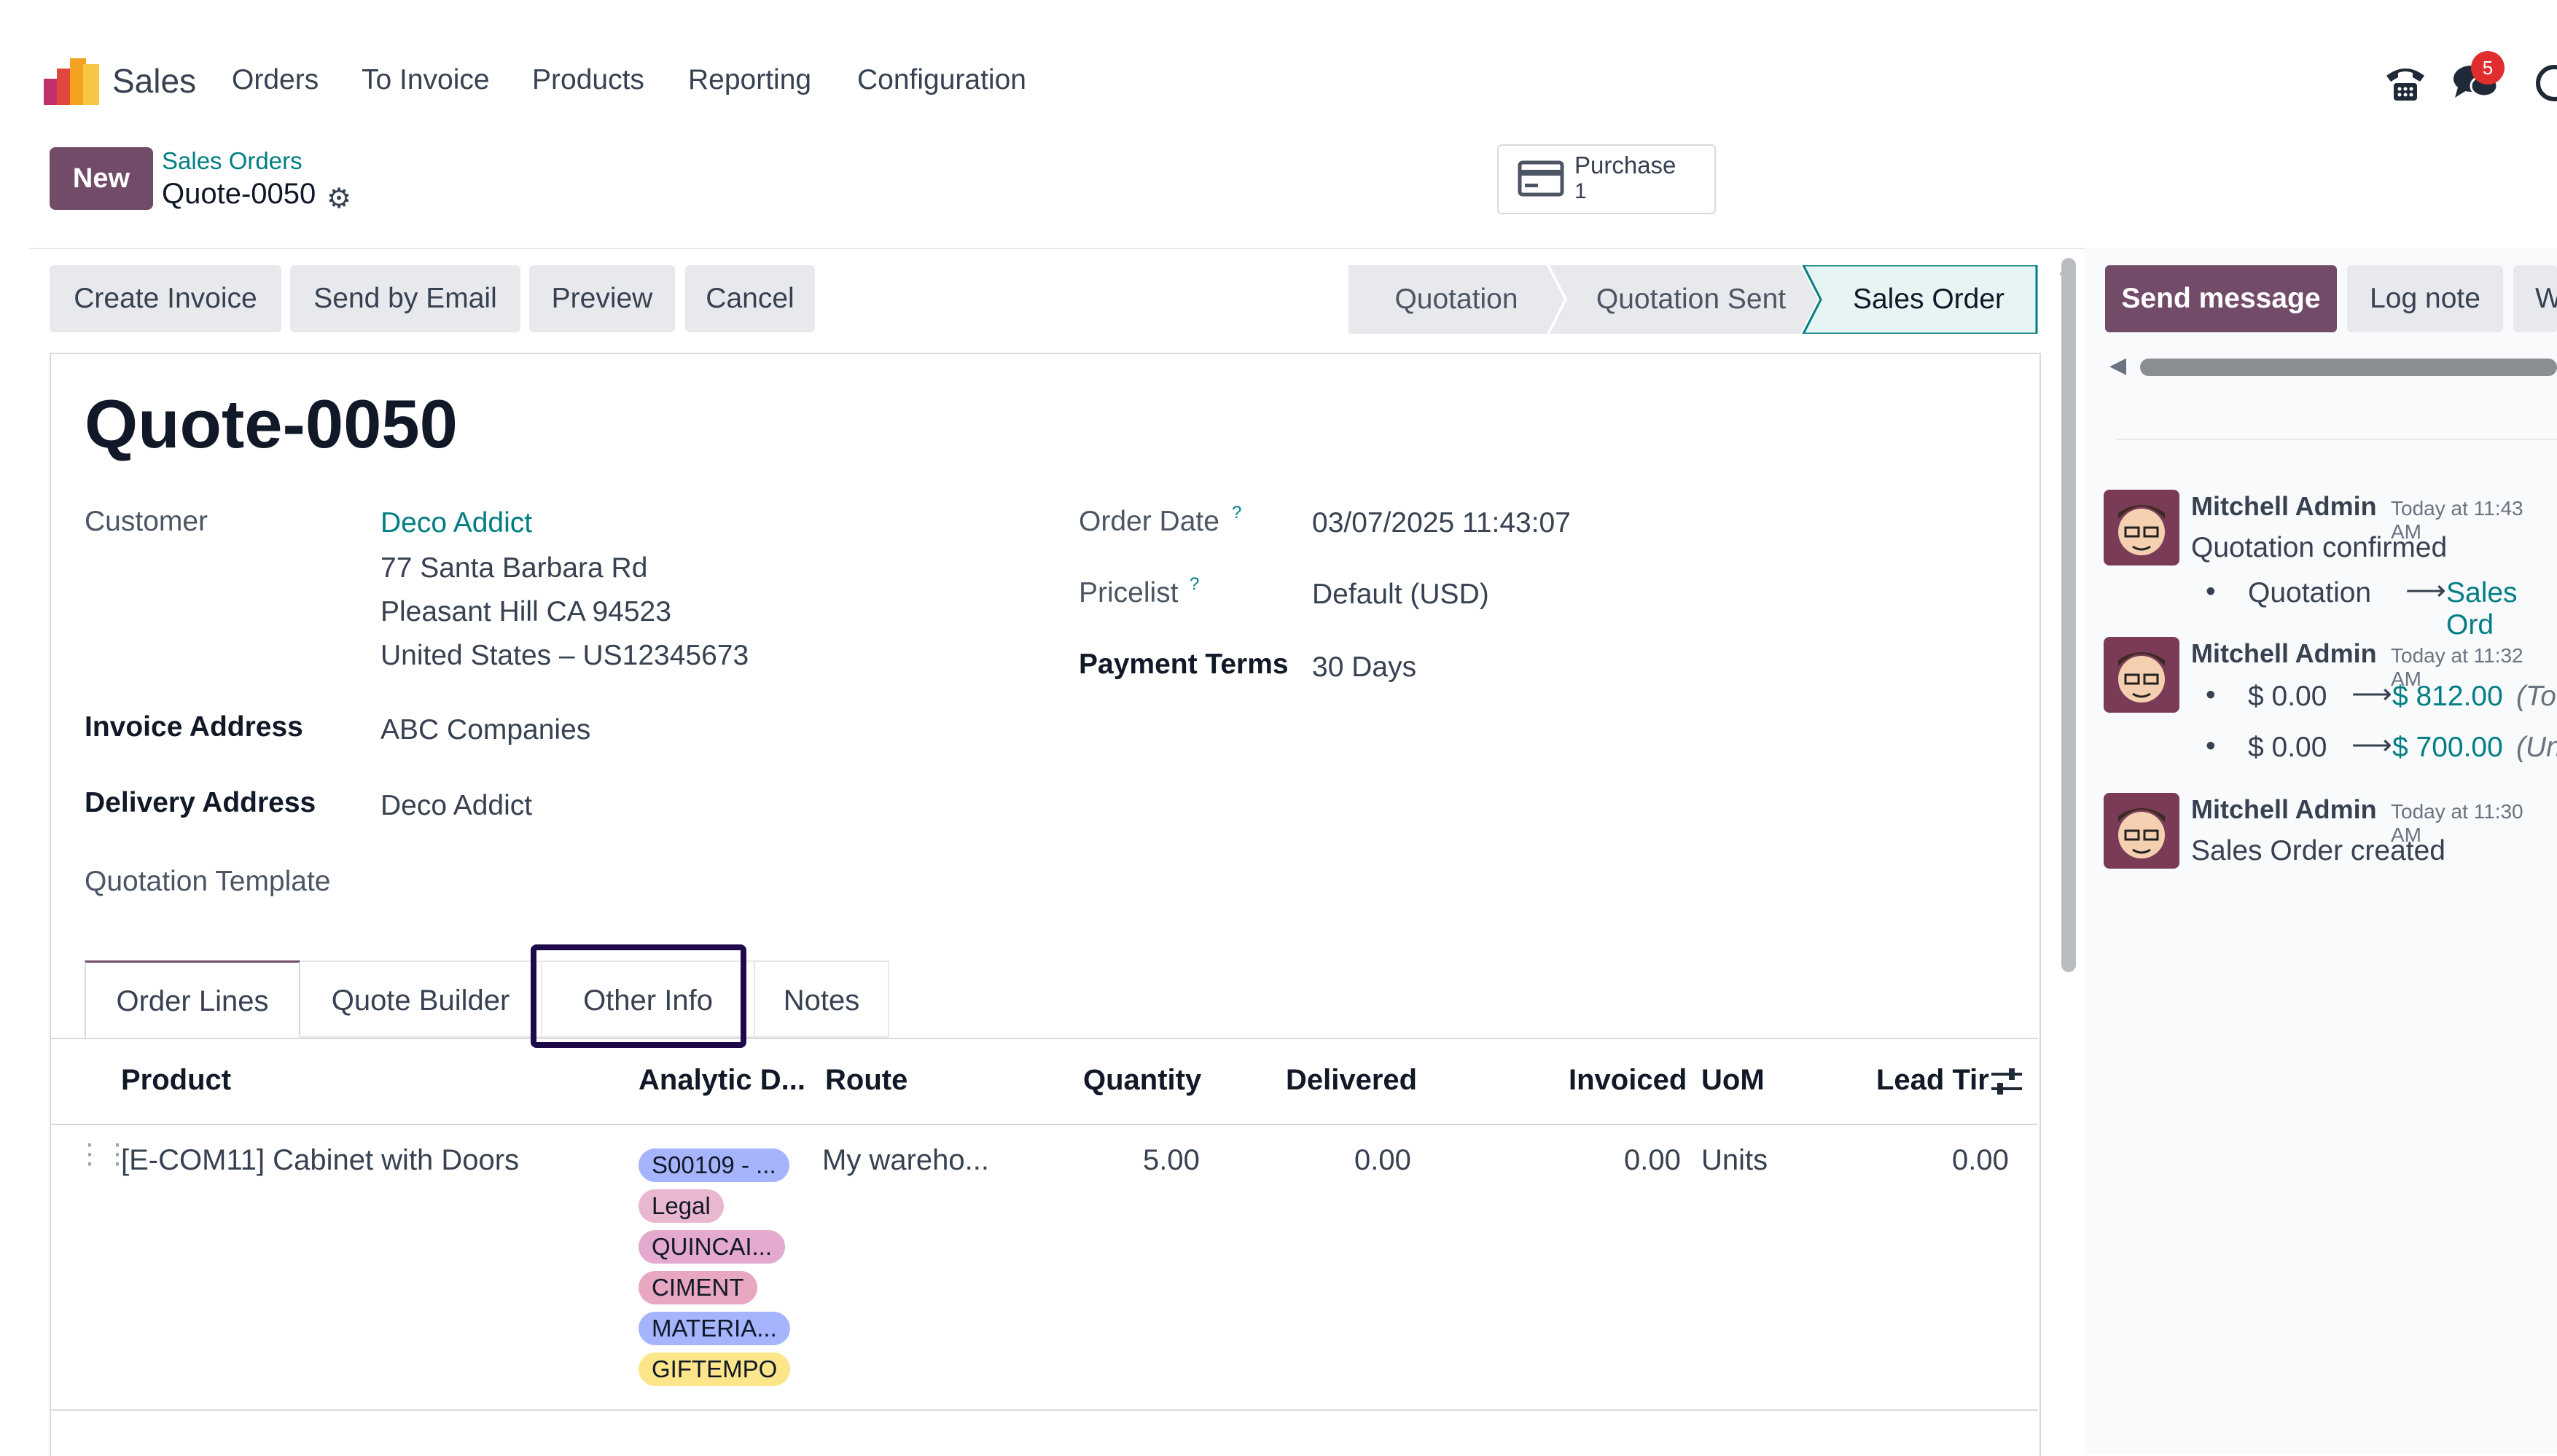 This screenshot has height=1456, width=2557. What do you see at coordinates (1149, 521) in the screenshot?
I see `order-date-label: Order Date` at bounding box center [1149, 521].